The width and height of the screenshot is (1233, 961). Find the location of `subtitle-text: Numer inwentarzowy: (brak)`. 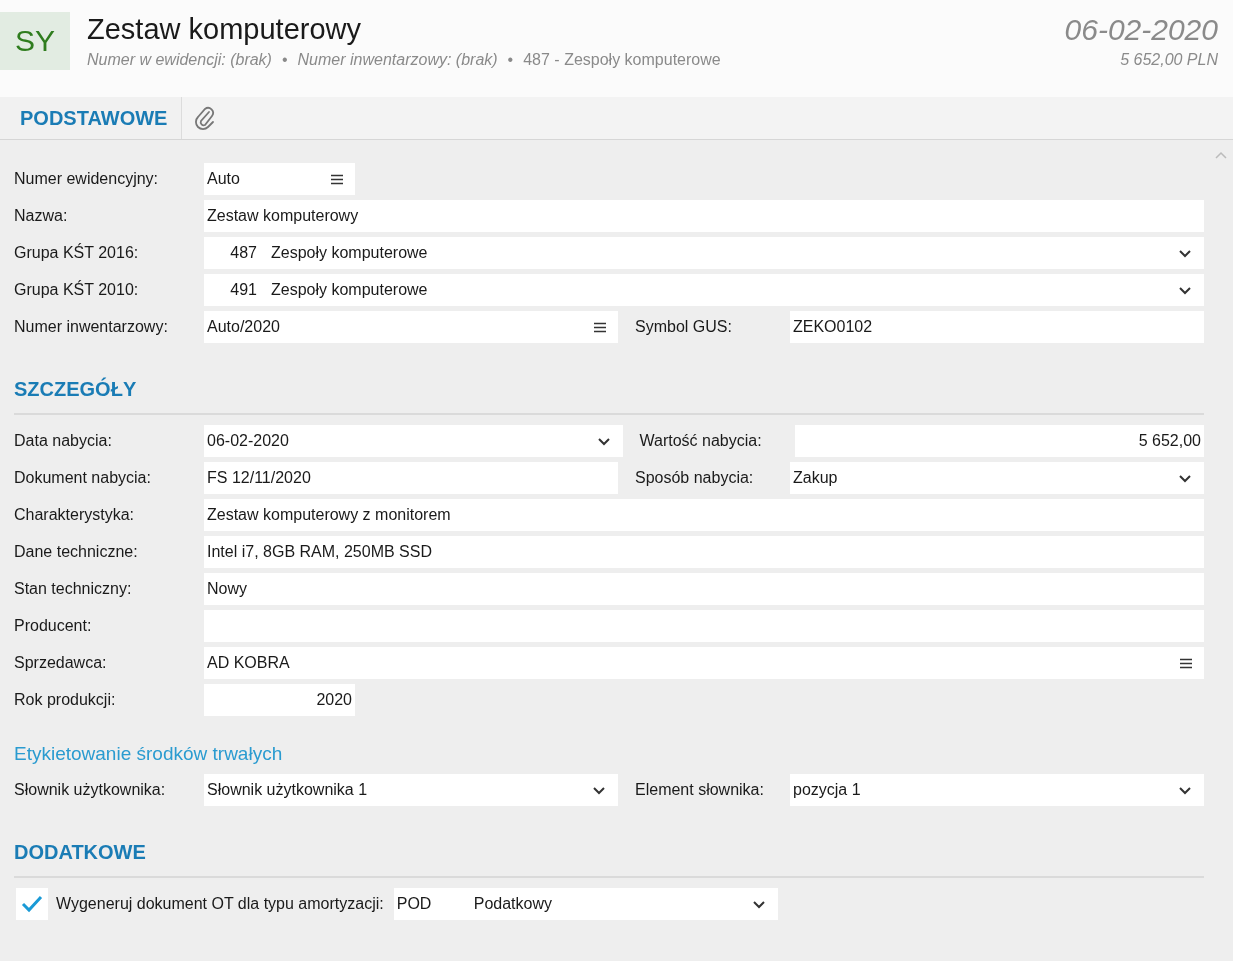

subtitle-text: Numer inwentarzowy: (brak) is located at coordinates (397, 60).